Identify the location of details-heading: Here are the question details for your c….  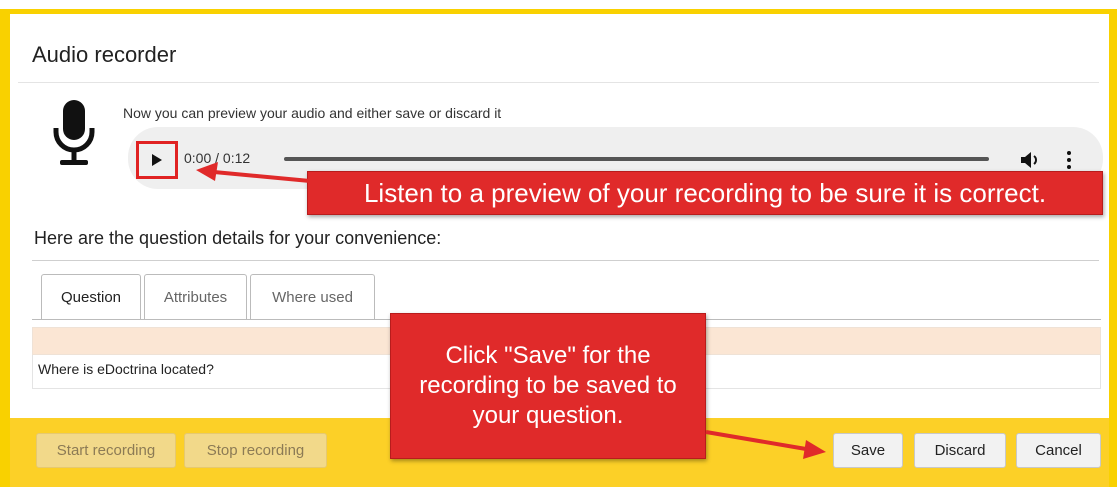
(238, 238).